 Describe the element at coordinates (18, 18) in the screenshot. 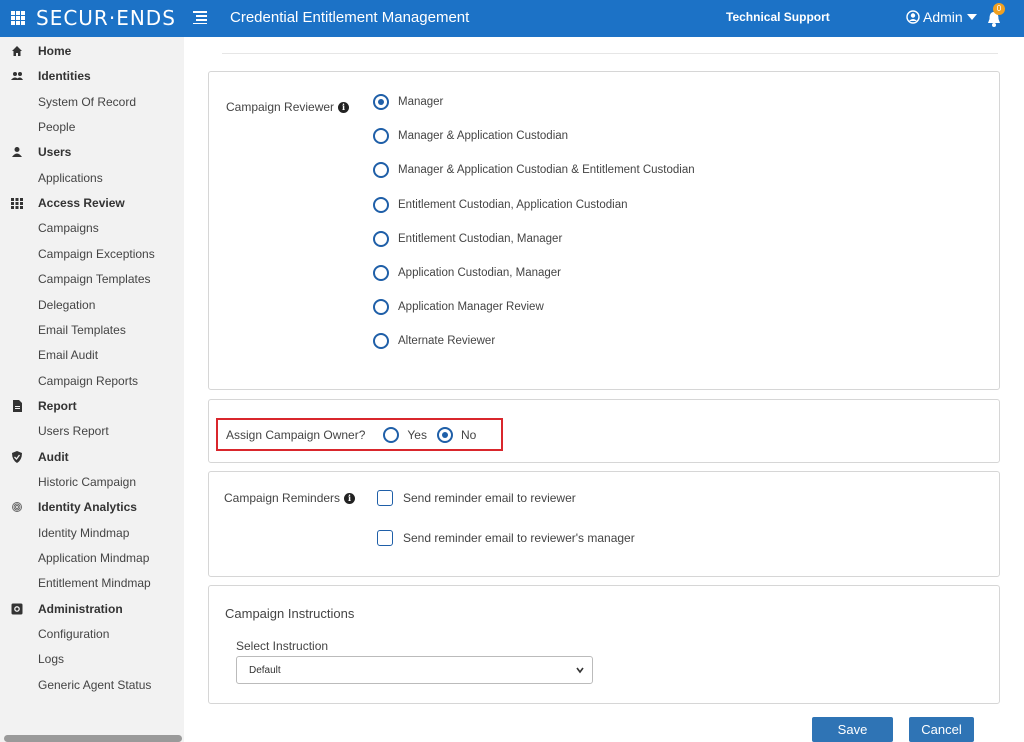

I see `apps-grid-icon` at that location.